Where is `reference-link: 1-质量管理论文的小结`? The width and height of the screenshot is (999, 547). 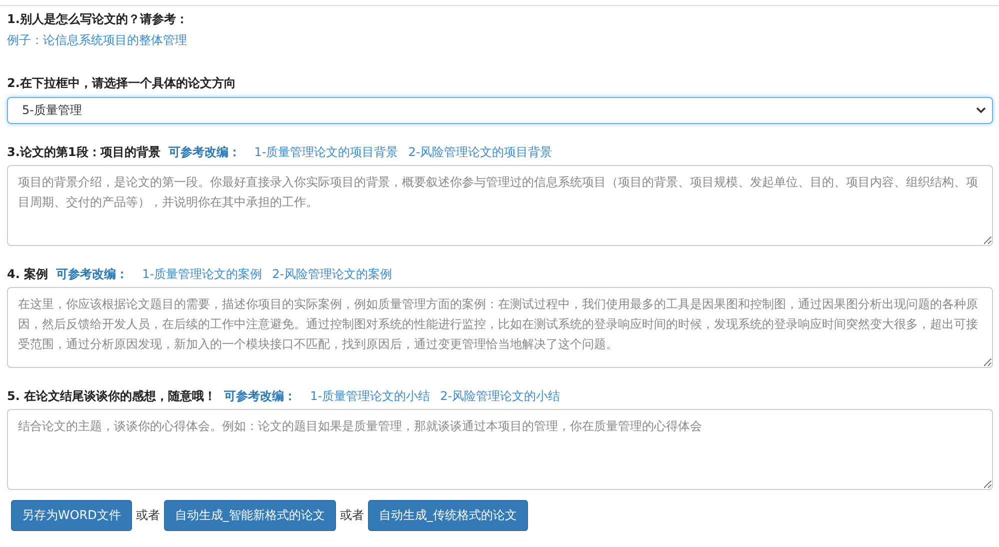 reference-link: 1-质量管理论文的小结 is located at coordinates (370, 396).